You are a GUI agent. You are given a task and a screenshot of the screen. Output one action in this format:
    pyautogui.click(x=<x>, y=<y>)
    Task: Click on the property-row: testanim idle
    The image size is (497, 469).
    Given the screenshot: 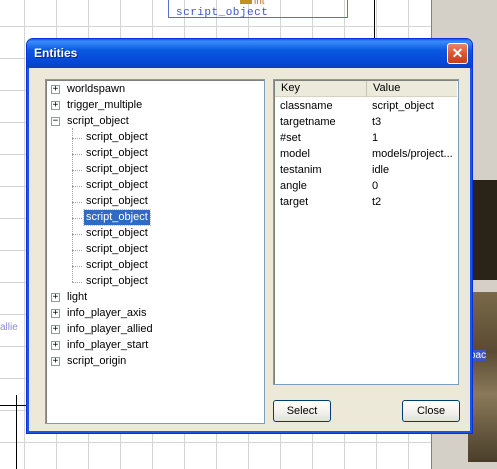 What is the action you would take?
    pyautogui.click(x=366, y=170)
    